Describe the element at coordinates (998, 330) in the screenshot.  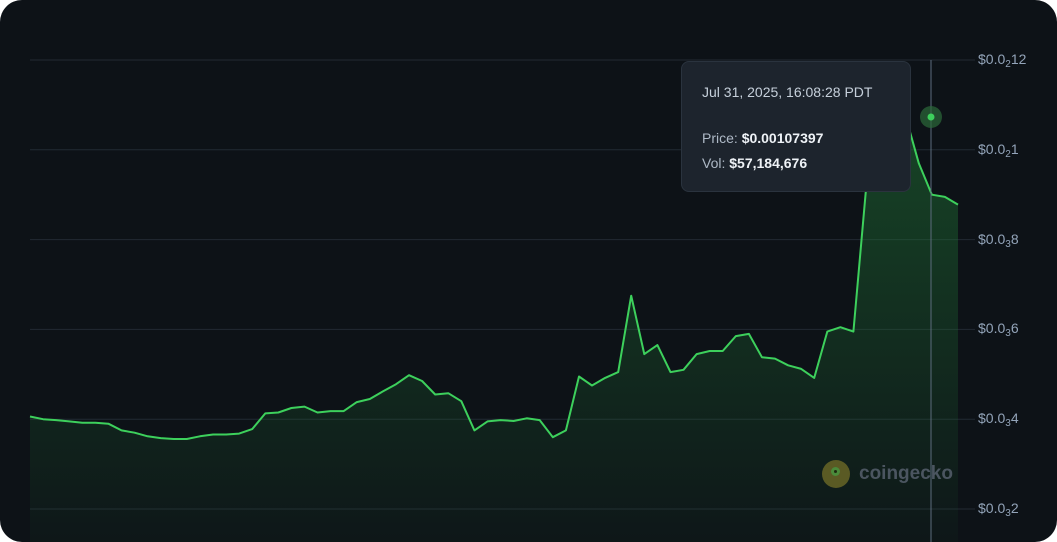
I see `y-tick-label: $0.036` at that location.